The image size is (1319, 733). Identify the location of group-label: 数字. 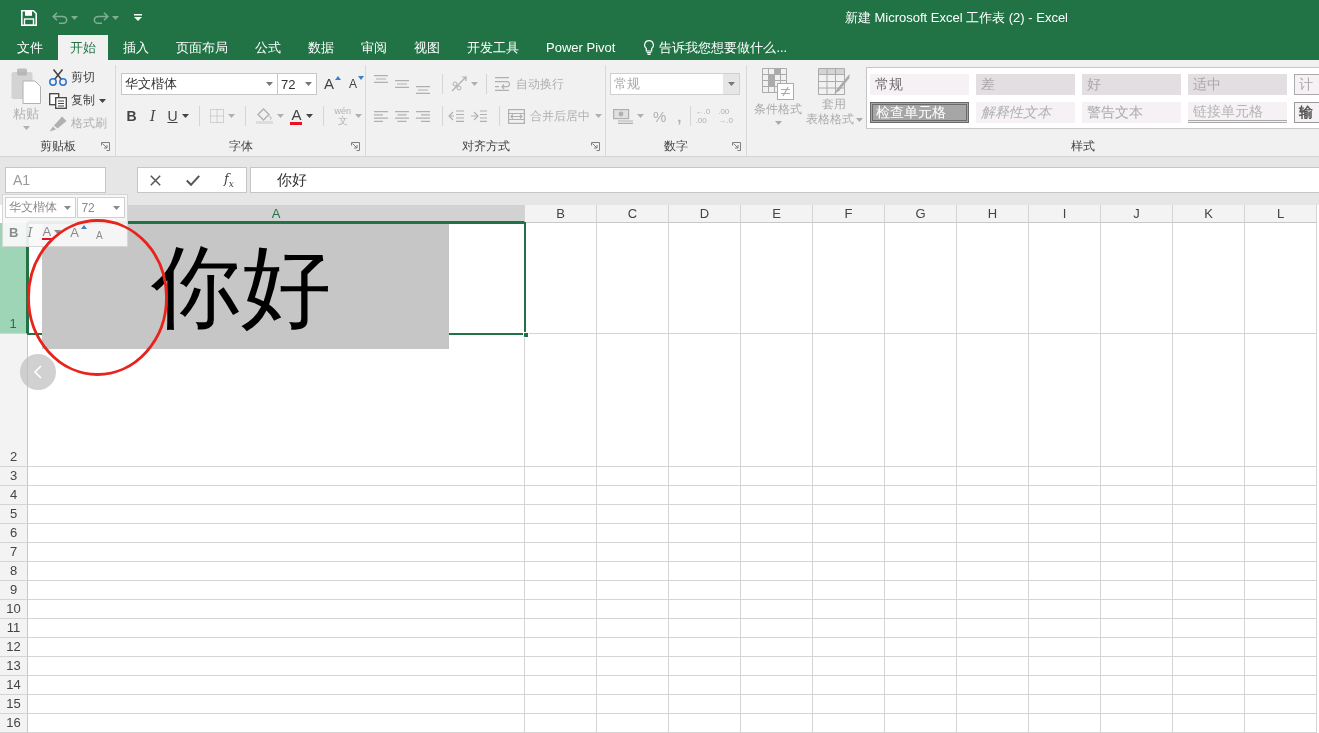
(676, 146).